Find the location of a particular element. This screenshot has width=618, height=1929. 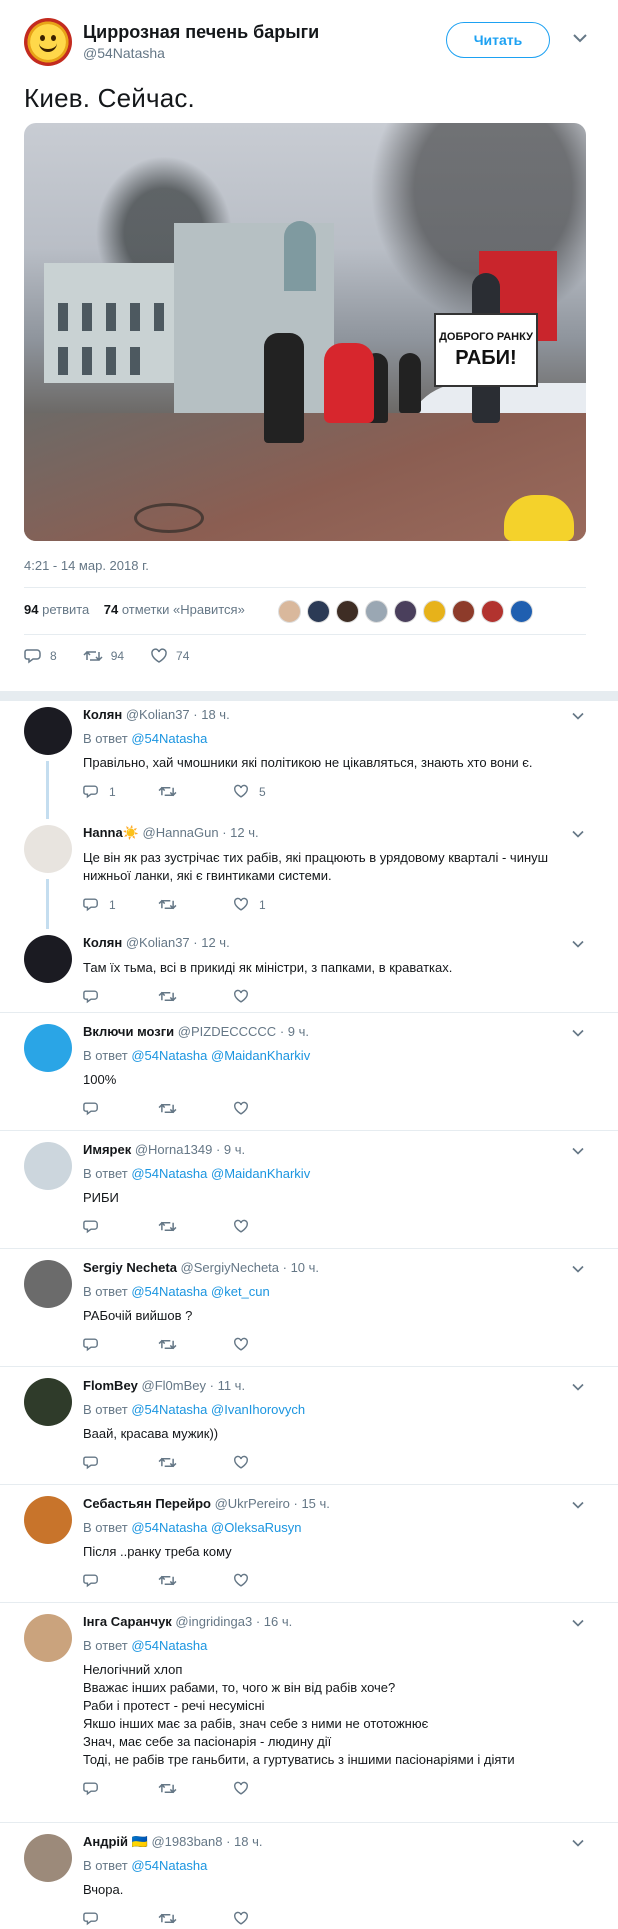

like-button: 1 is located at coordinates (270, 904).